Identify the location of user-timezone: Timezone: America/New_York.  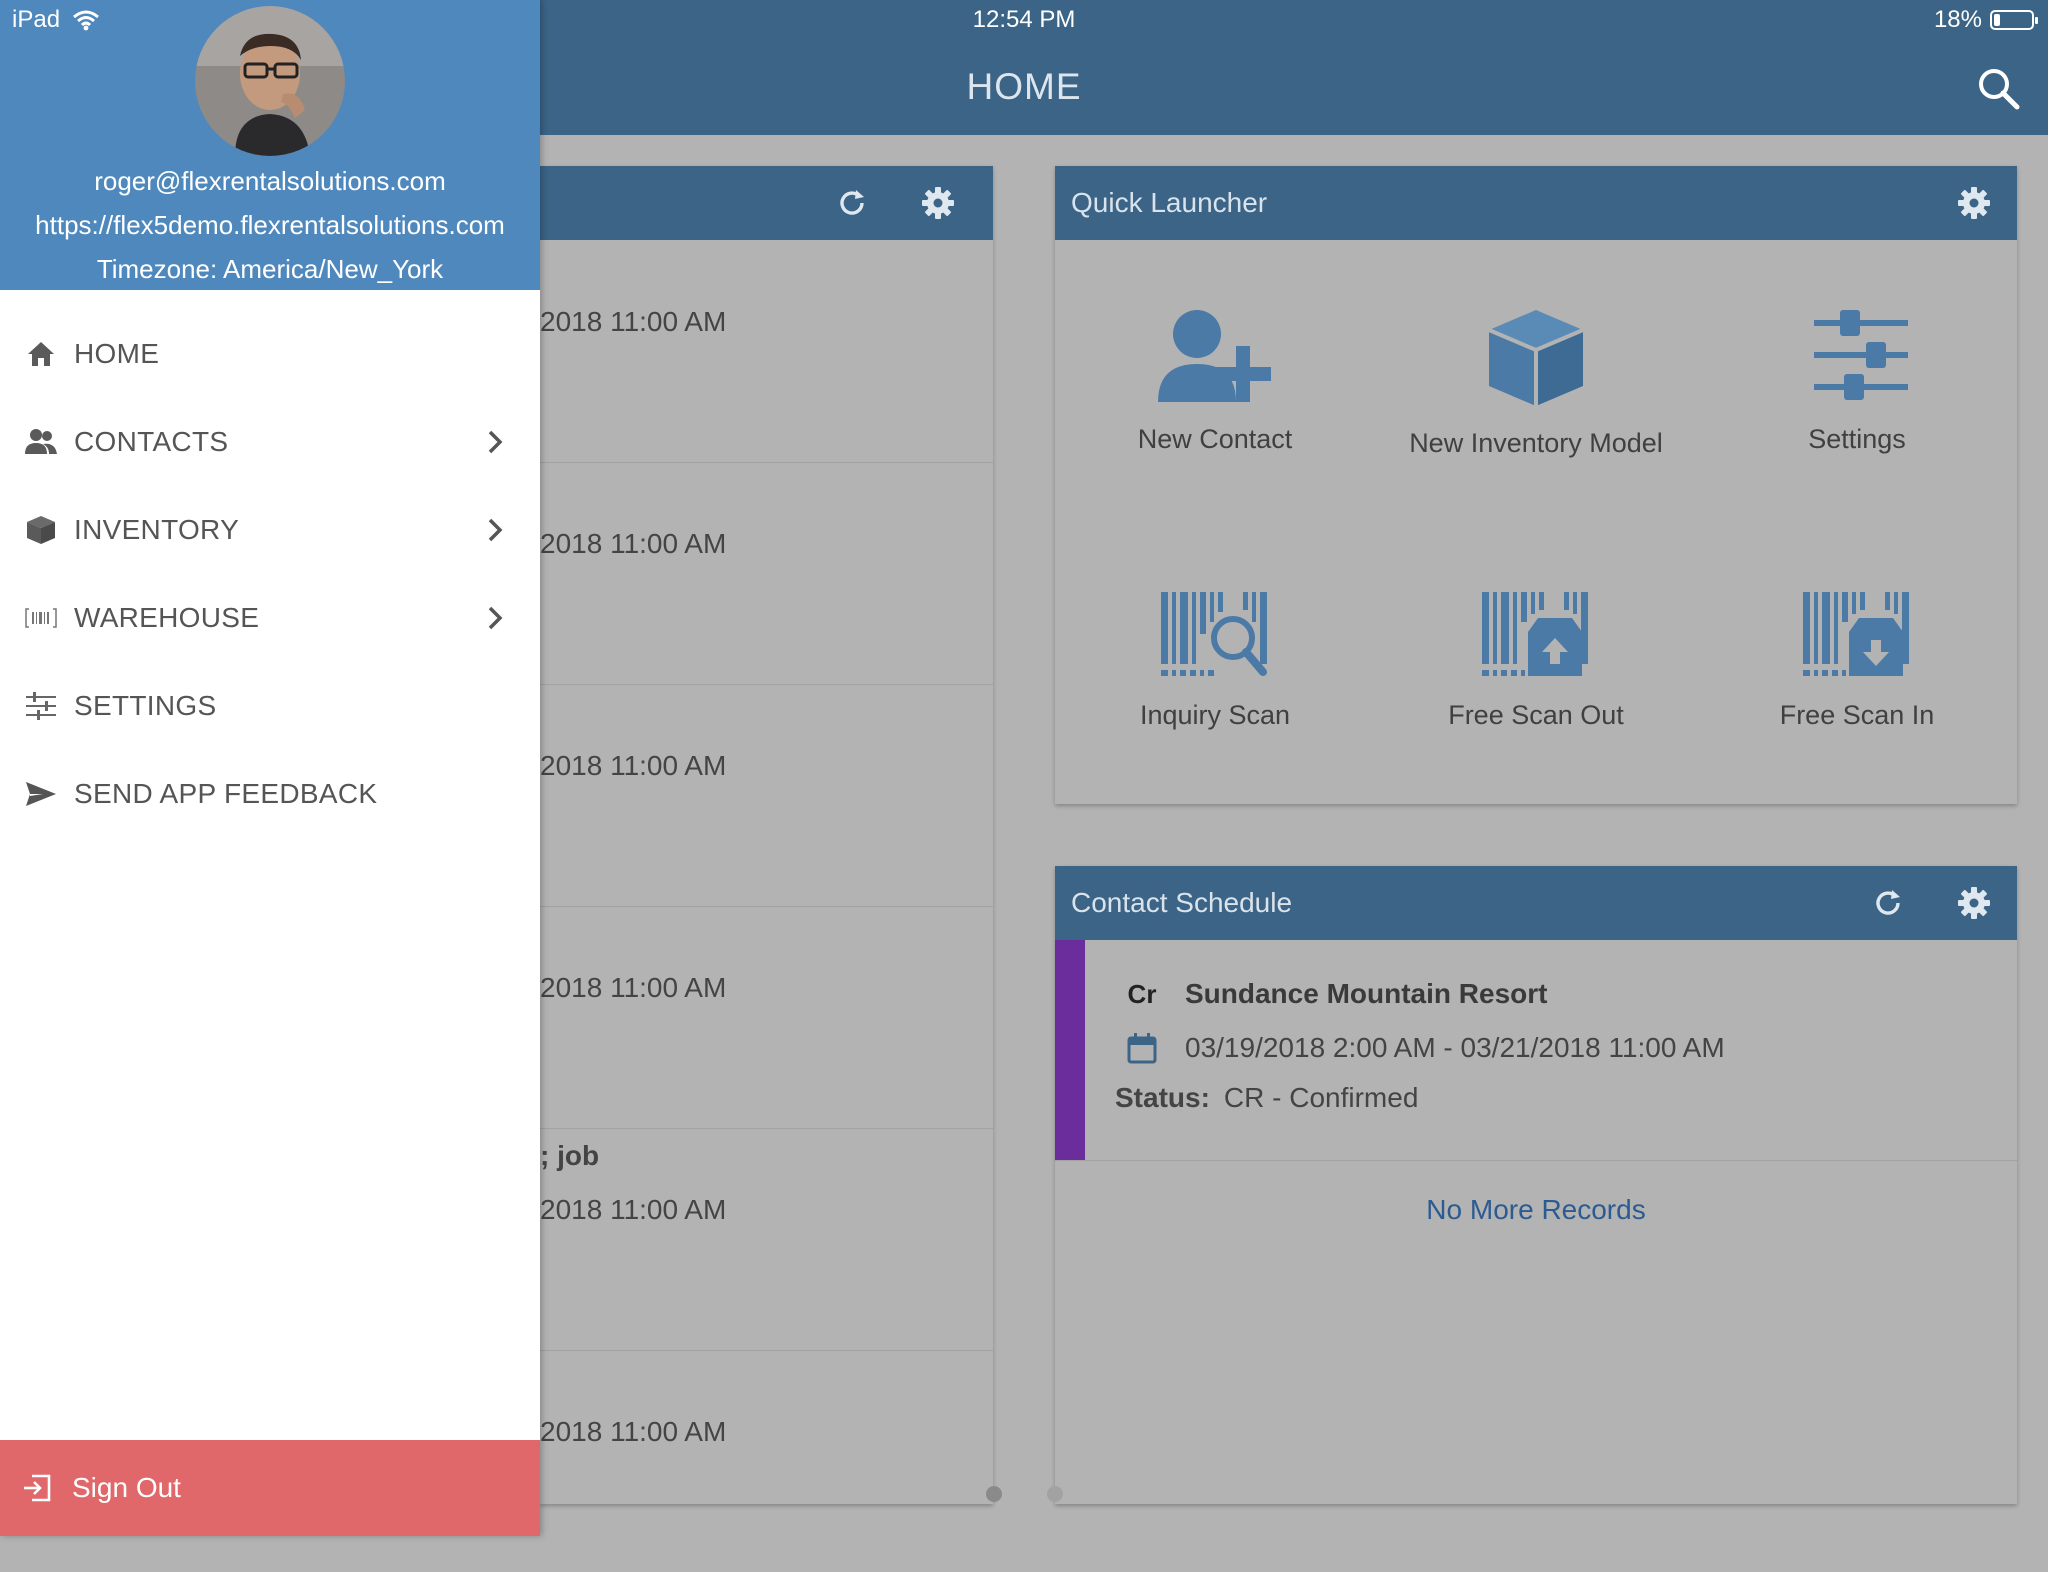
(270, 269).